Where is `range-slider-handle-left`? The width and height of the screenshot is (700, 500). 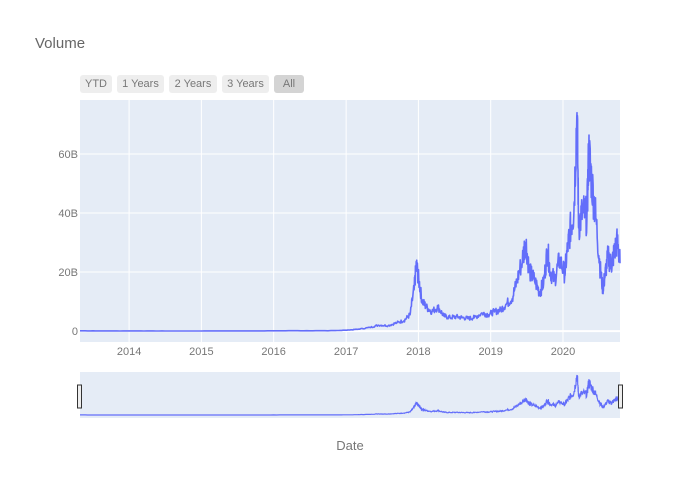 range-slider-handle-left is located at coordinates (79, 396).